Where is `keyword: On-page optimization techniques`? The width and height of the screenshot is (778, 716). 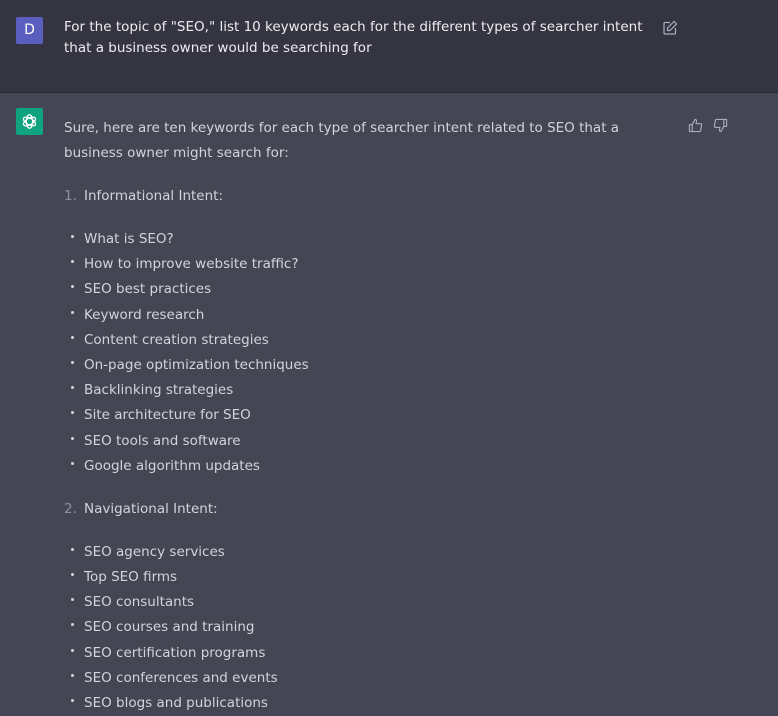 keyword: On-page optimization techniques is located at coordinates (196, 364).